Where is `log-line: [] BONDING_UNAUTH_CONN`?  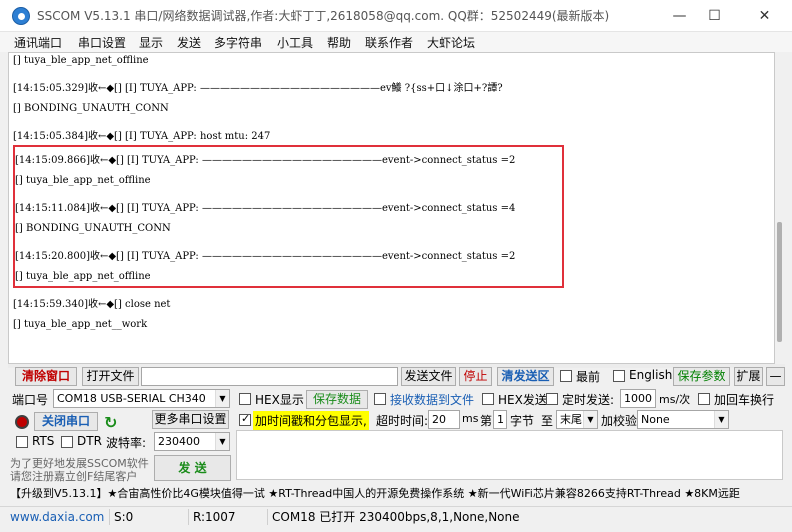
log-line: [] BONDING_UNAUTH_CONN is located at coordinates (91, 108).